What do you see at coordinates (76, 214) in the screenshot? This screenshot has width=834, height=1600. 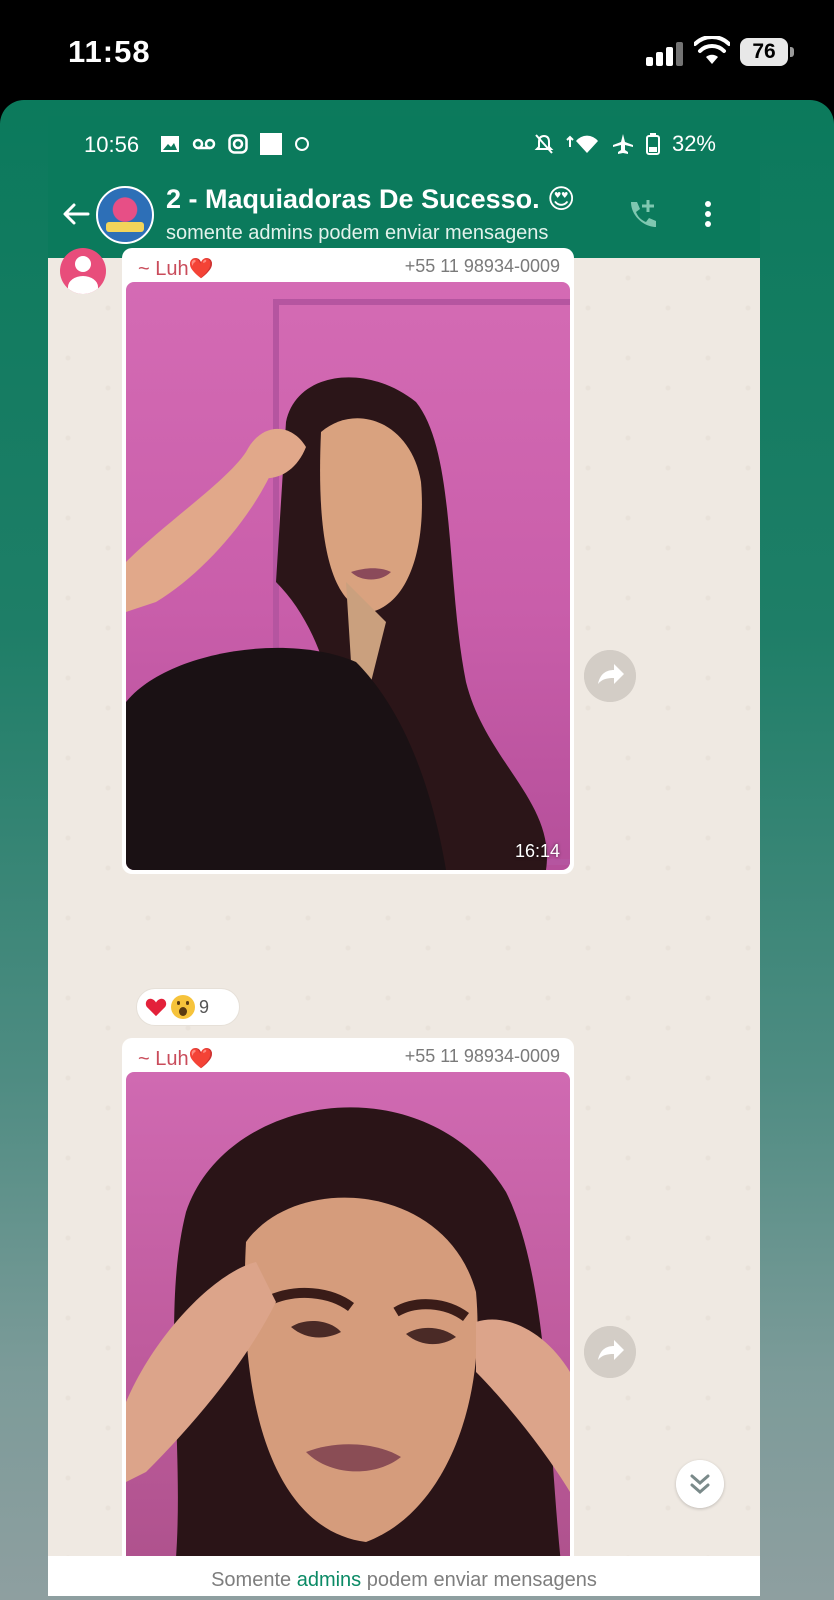 I see `back-arrow-icon` at bounding box center [76, 214].